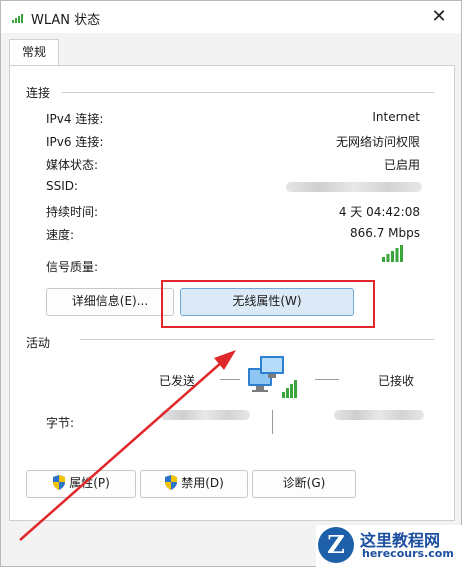 The width and height of the screenshot is (462, 567). I want to click on bytes-label: 字节:, so click(60, 423).